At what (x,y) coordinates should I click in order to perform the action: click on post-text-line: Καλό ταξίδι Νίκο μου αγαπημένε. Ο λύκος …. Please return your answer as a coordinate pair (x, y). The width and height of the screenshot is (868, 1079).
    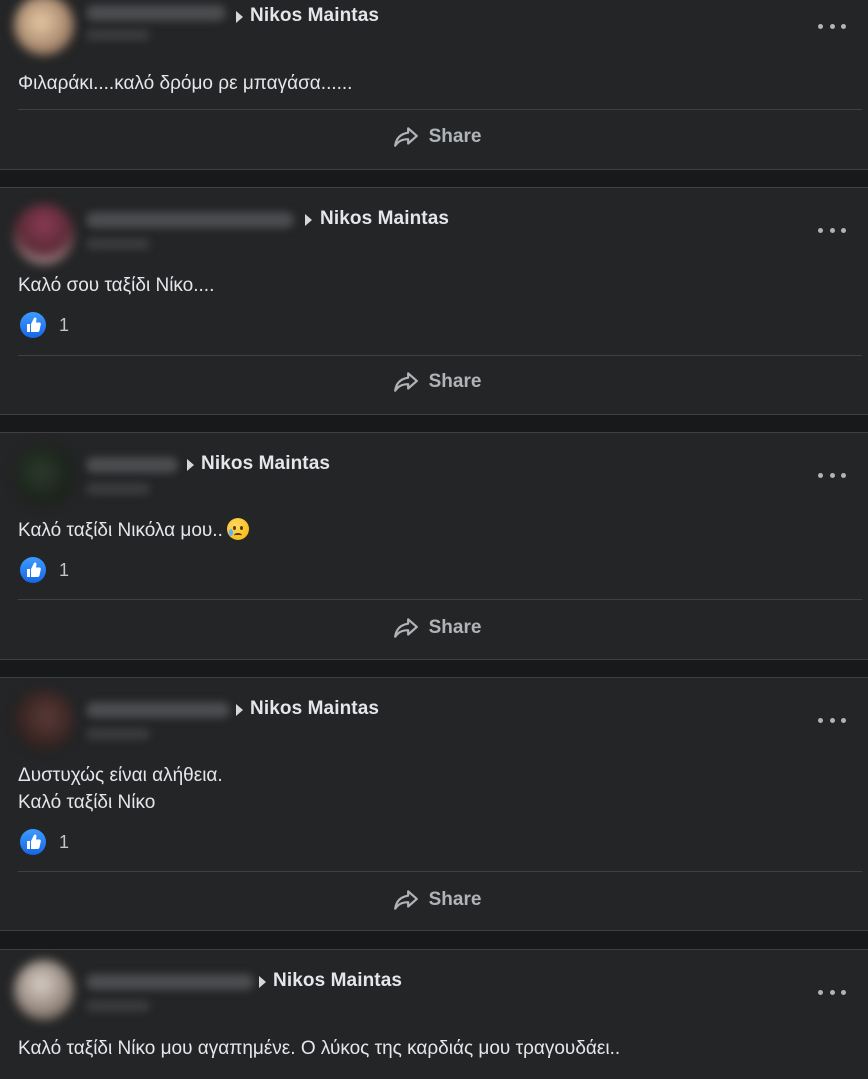
    Looking at the image, I should click on (319, 1048).